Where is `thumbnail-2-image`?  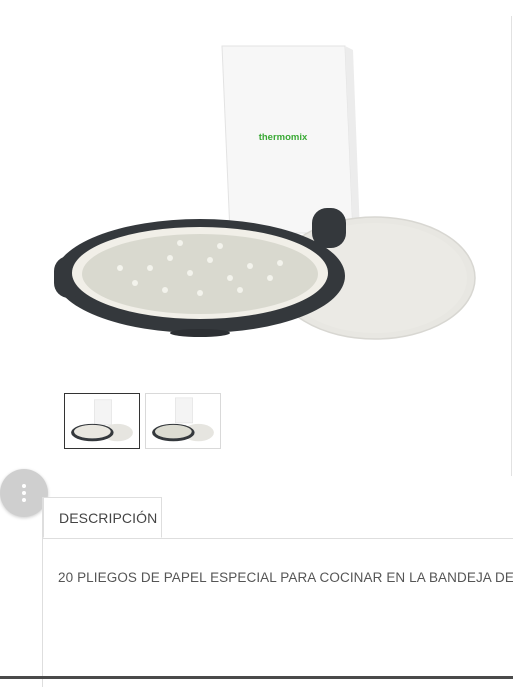 thumbnail-2-image is located at coordinates (183, 419).